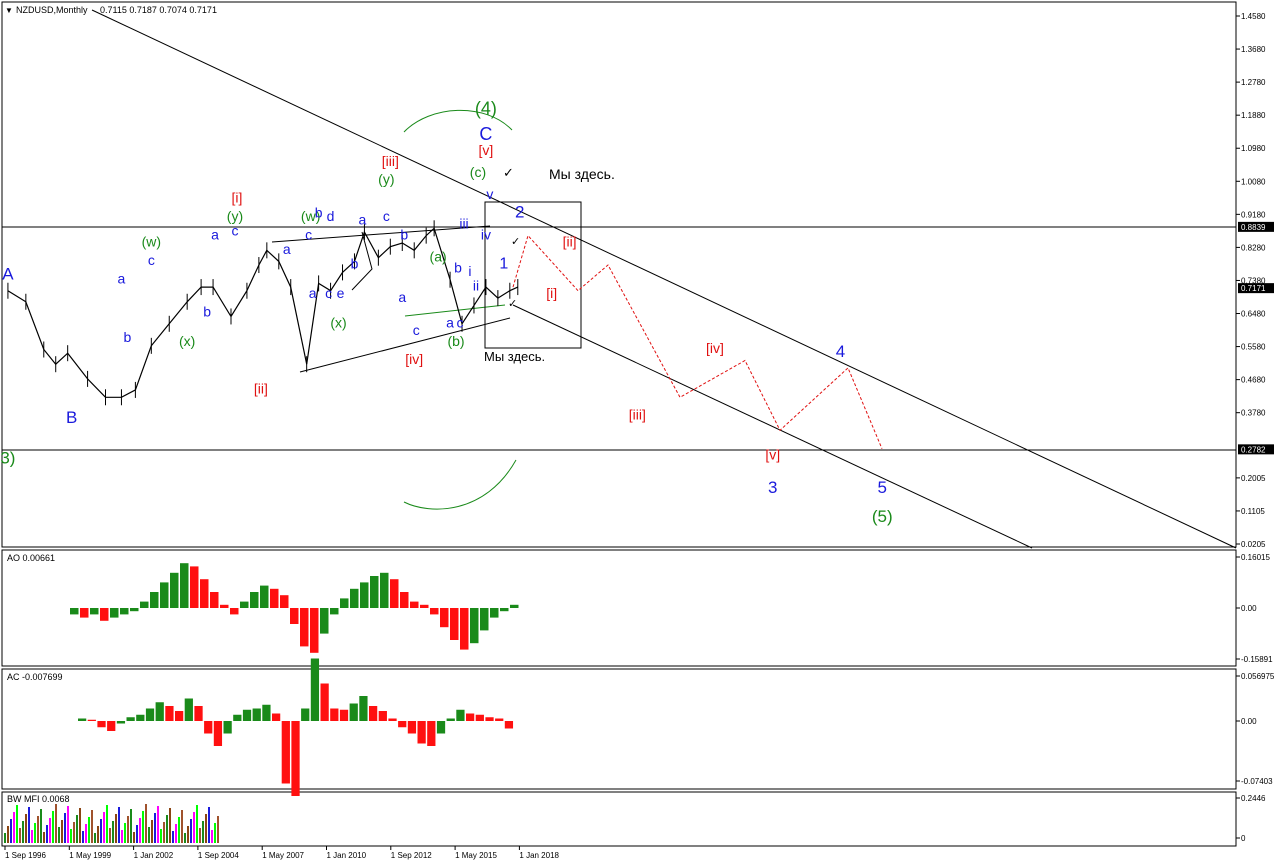  I want to click on wave-label: 1, so click(503, 264).